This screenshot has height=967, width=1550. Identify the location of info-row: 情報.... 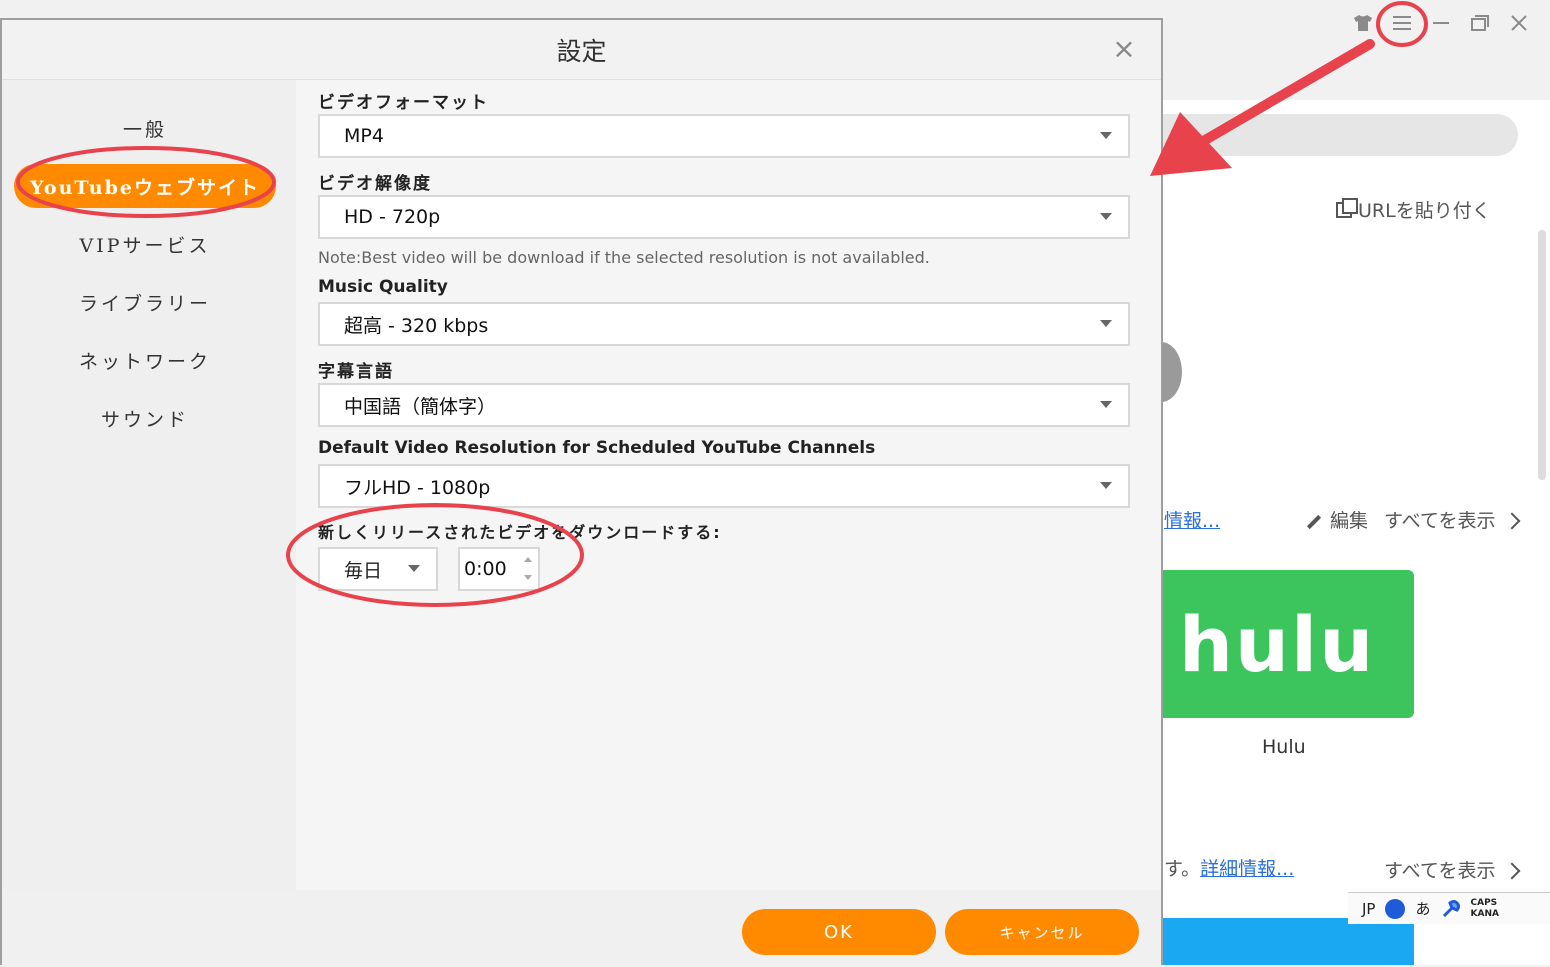
(1192, 519).